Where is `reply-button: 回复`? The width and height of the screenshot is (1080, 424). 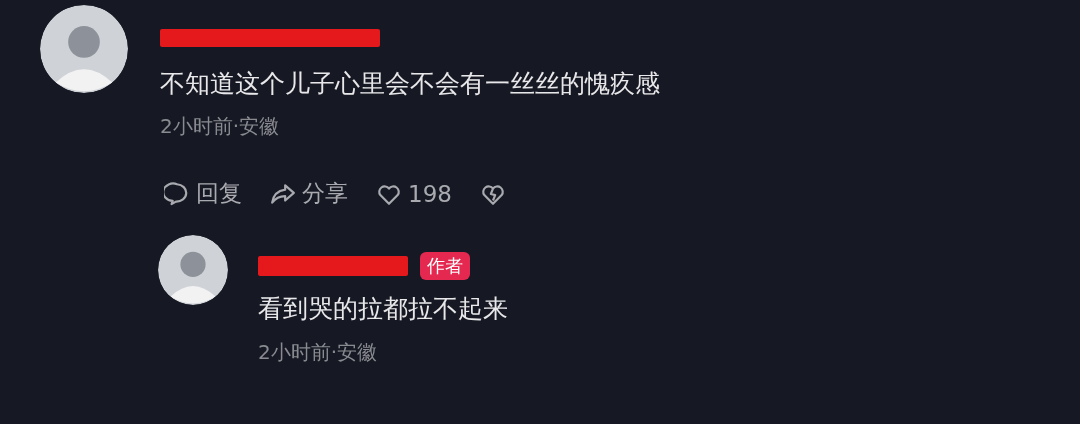 reply-button: 回复 is located at coordinates (203, 193).